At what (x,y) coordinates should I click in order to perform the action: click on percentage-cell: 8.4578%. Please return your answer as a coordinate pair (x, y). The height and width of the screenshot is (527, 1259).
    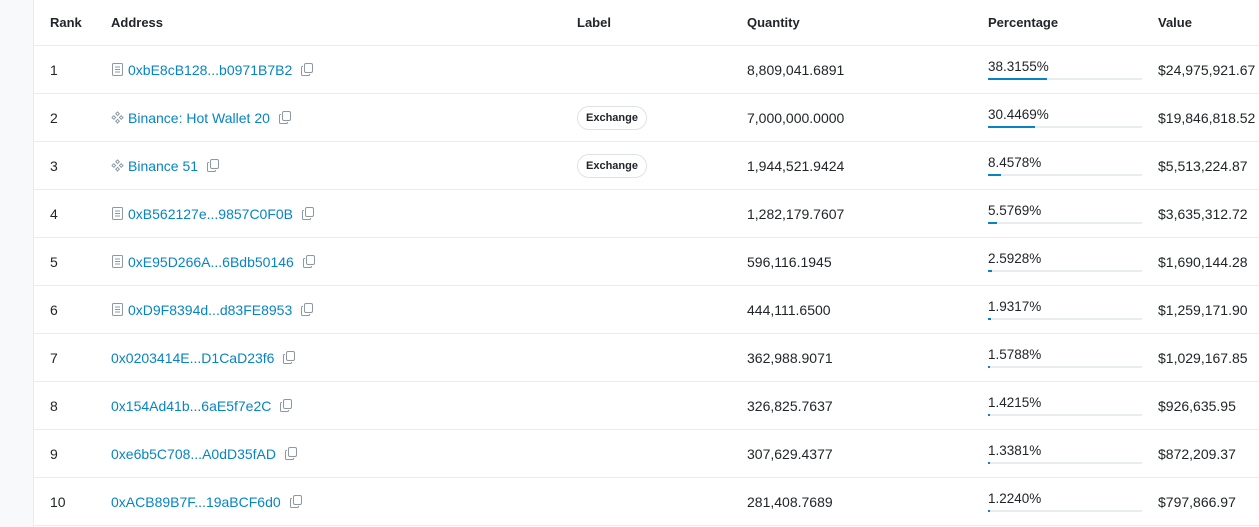
    Looking at the image, I should click on (1073, 165).